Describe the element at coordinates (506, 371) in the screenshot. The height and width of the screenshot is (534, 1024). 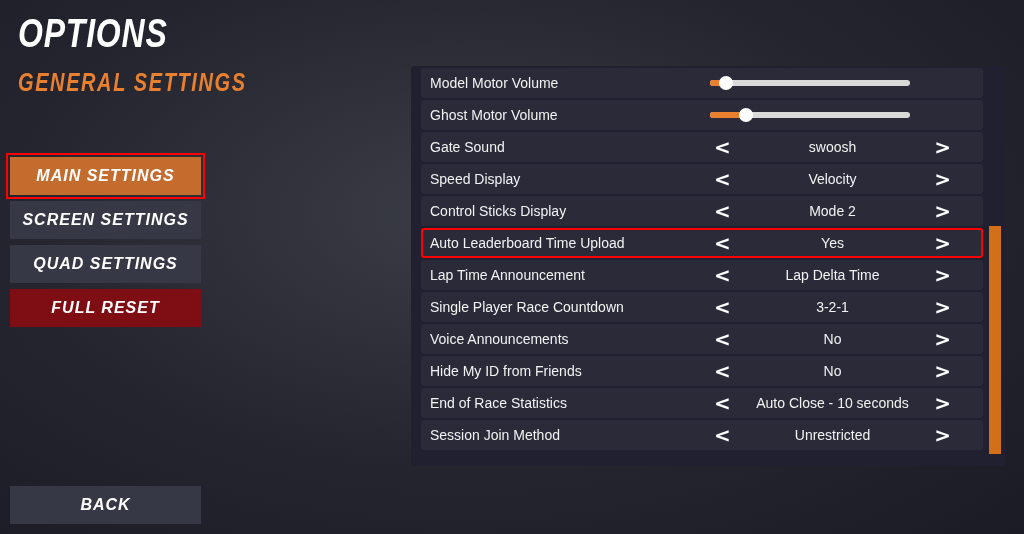
I see `setting-label: Hide My ID from Friends` at that location.